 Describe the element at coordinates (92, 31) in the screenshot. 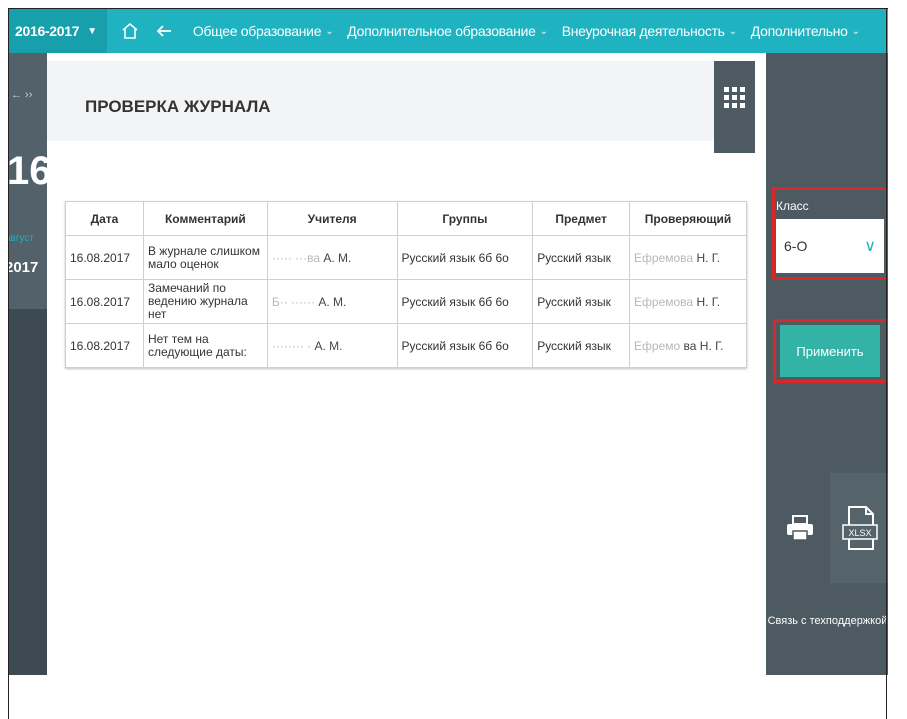

I see `caret-down-icon: ▼` at that location.